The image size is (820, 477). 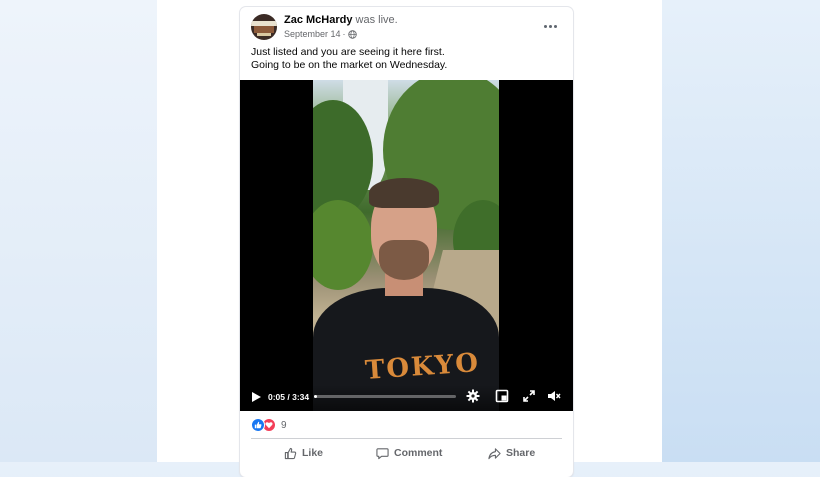 What do you see at coordinates (289, 397) in the screenshot?
I see `video-time: 0:05 / 3:34` at bounding box center [289, 397].